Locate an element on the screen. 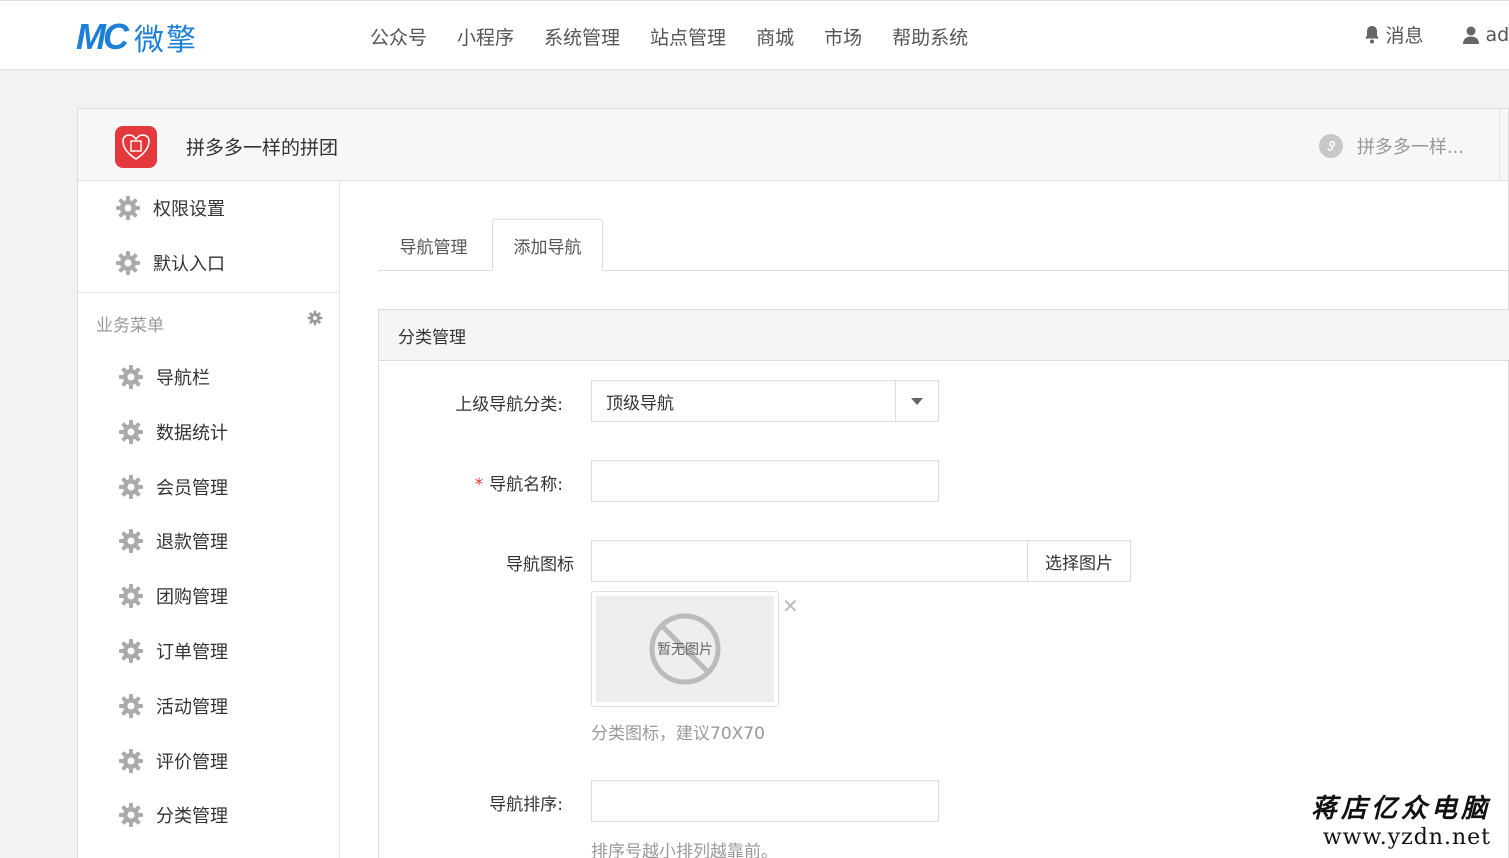 Image resolution: width=1509 pixels, height=858 pixels. sidebar-section-title: 业务菜单 is located at coordinates (130, 326).